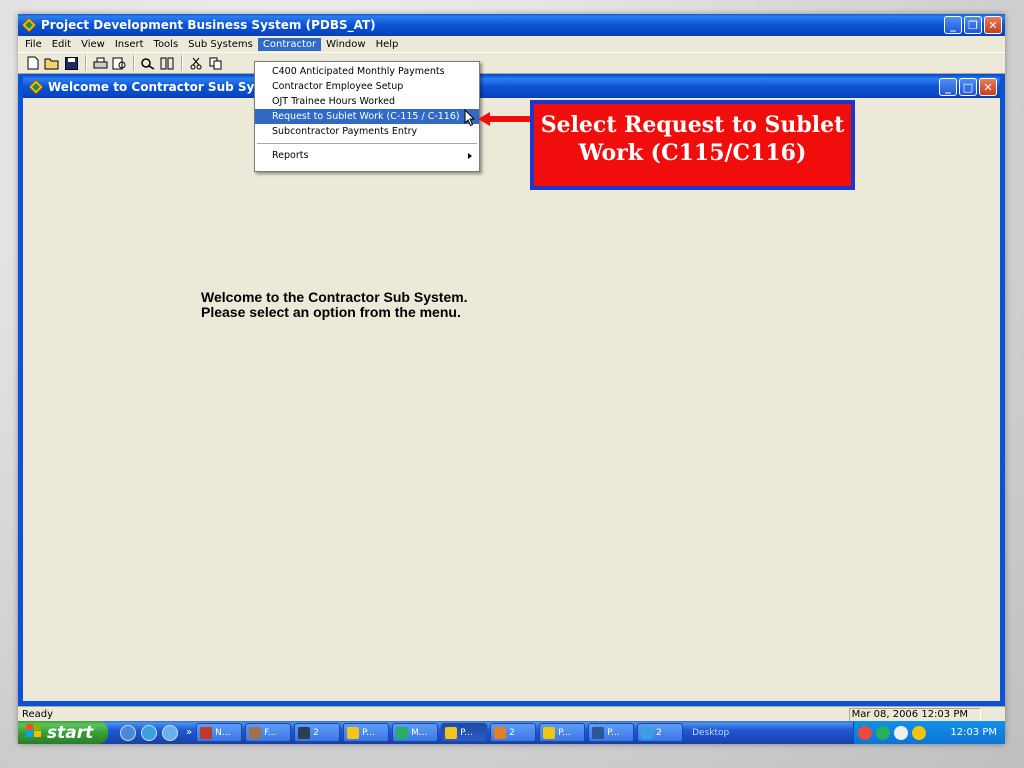  What do you see at coordinates (119, 63) in the screenshot?
I see `print-preview-icon` at bounding box center [119, 63].